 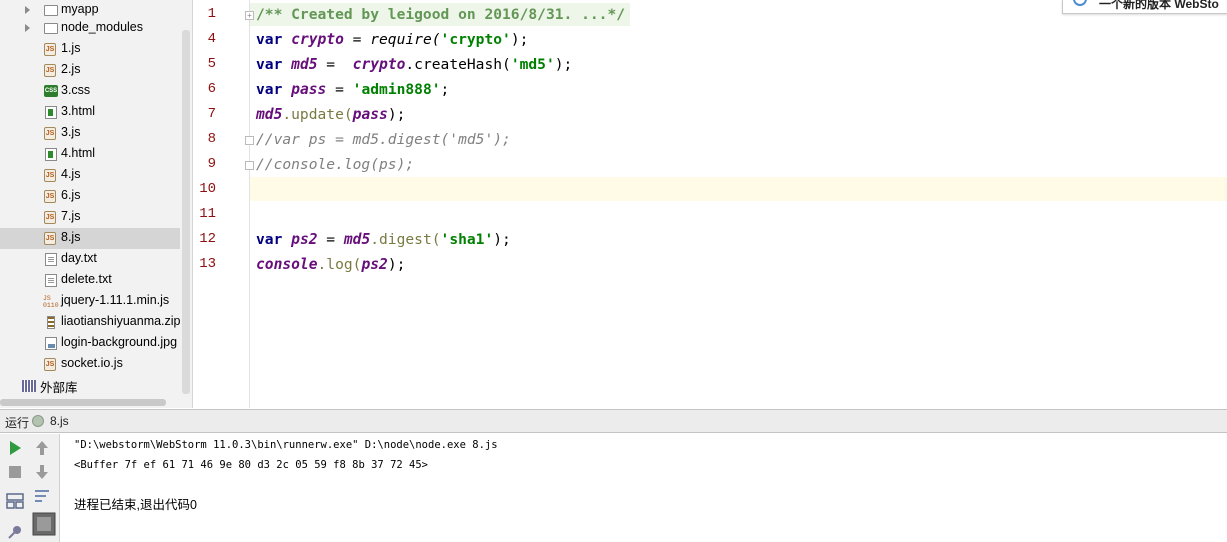 What do you see at coordinates (59, 421) in the screenshot?
I see `run-tab-label: 8.js` at bounding box center [59, 421].